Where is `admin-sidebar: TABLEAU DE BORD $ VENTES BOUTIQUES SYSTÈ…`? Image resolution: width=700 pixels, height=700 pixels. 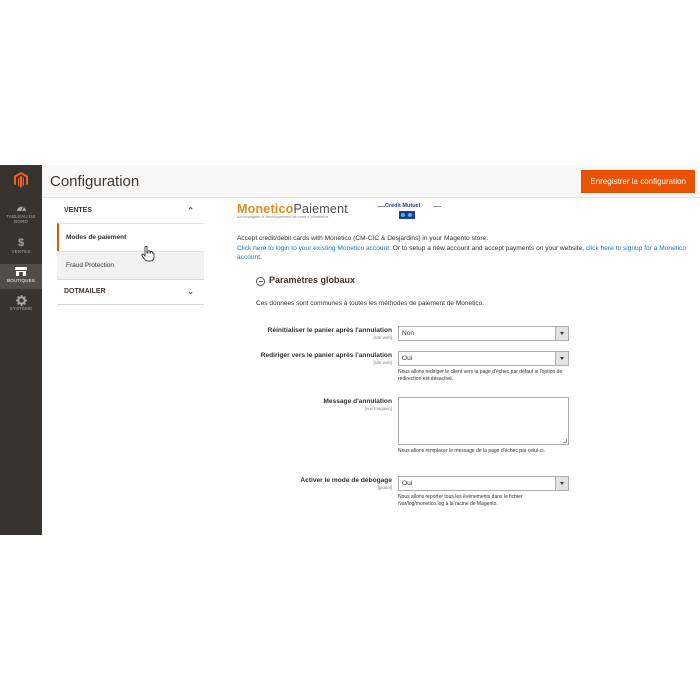 admin-sidebar: TABLEAU DE BORD $ VENTES BOUTIQUES SYSTÈ… is located at coordinates (21, 350).